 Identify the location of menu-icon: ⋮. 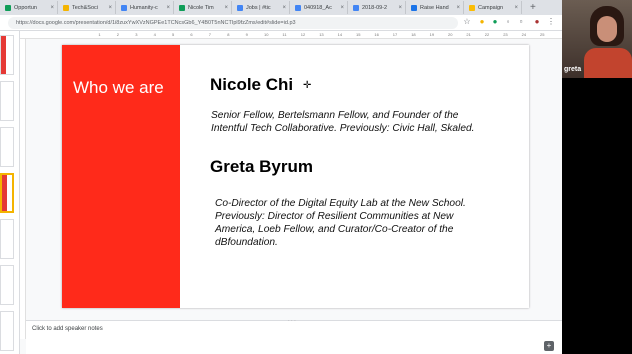
(551, 22).